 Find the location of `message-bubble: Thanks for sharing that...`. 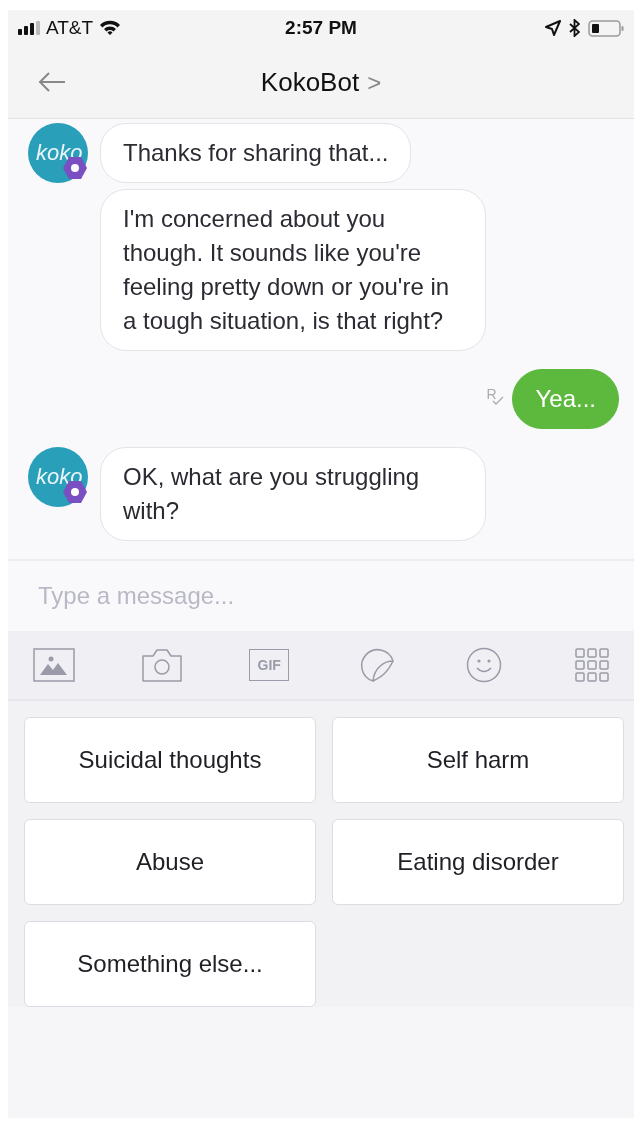

message-bubble: Thanks for sharing that... is located at coordinates (256, 153).